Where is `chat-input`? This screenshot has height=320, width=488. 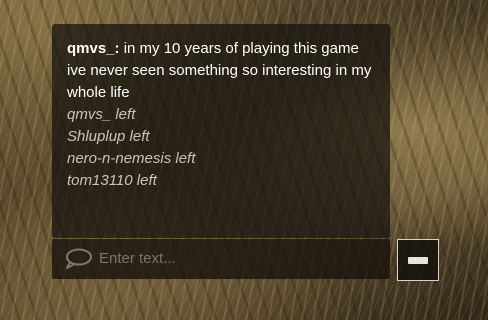 chat-input is located at coordinates (239, 259).